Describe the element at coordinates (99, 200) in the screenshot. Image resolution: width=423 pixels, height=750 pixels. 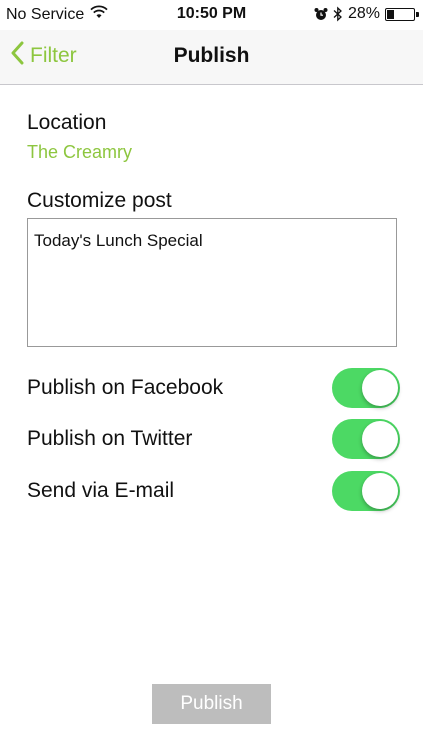
I see `customize-post-label: Customize post` at that location.